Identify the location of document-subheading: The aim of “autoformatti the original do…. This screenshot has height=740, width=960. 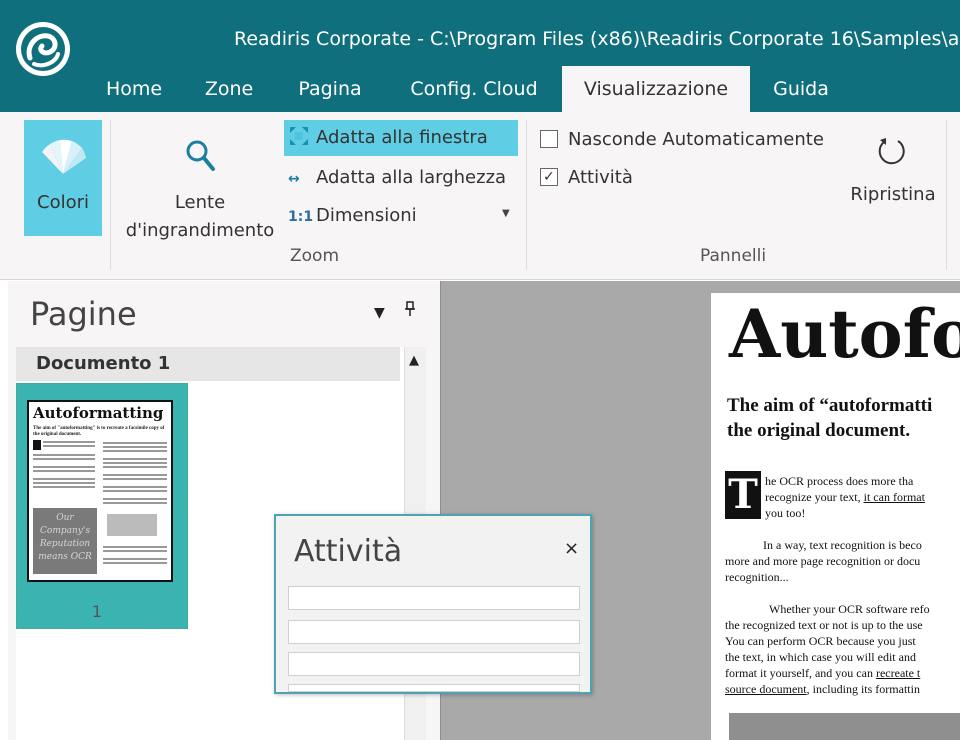
(843, 418).